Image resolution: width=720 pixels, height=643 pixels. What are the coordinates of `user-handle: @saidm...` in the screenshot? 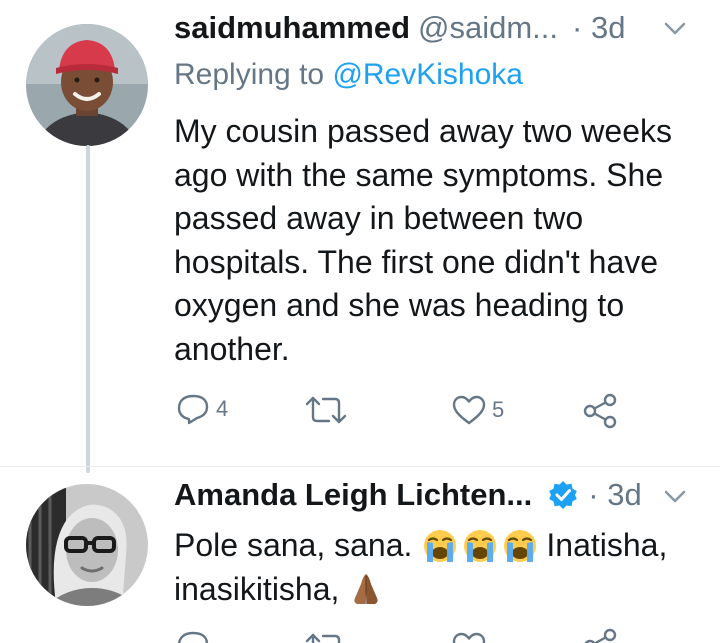 It's located at (488, 28).